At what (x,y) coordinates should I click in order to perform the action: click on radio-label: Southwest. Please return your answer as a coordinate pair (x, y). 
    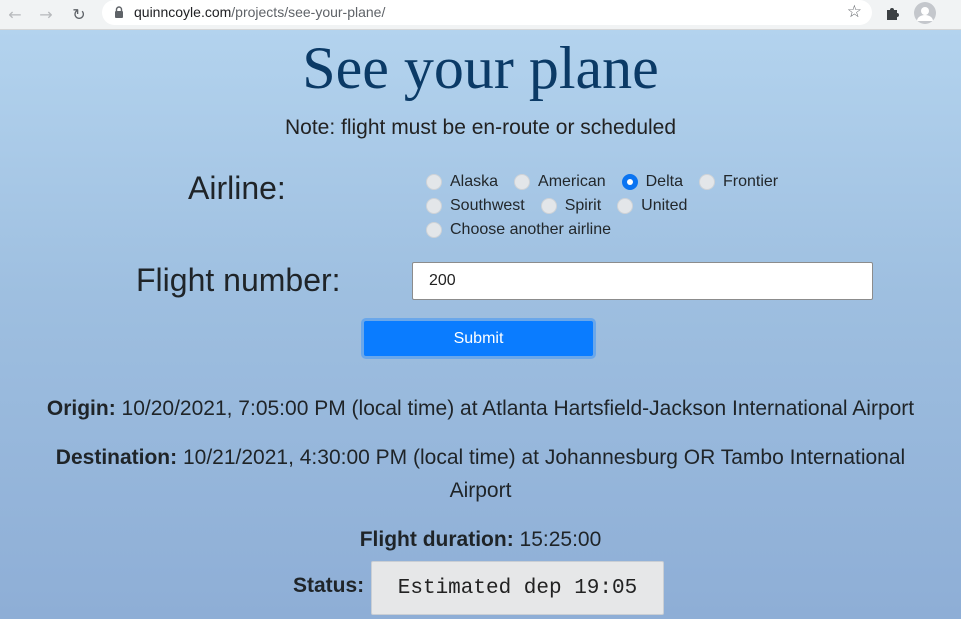
    Looking at the image, I should click on (487, 205).